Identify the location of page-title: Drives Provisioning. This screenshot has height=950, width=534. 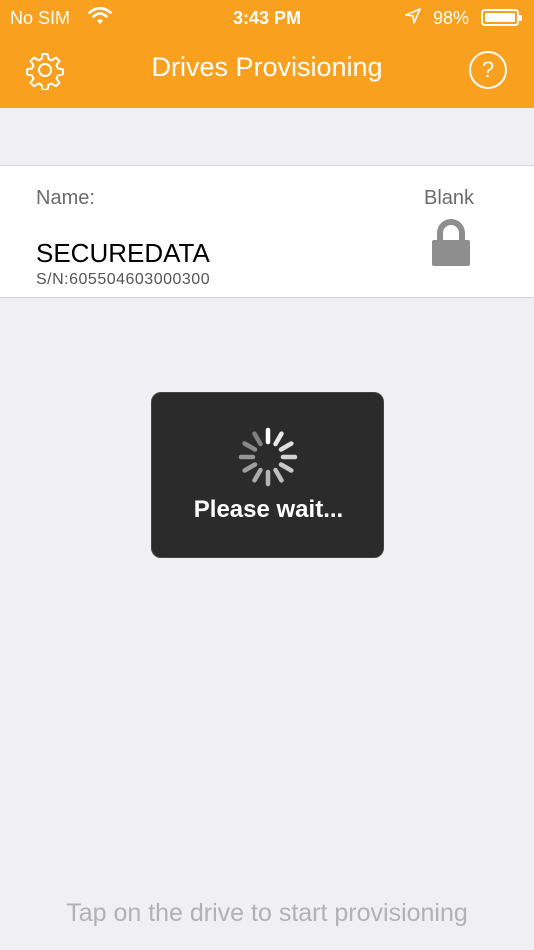
(267, 67).